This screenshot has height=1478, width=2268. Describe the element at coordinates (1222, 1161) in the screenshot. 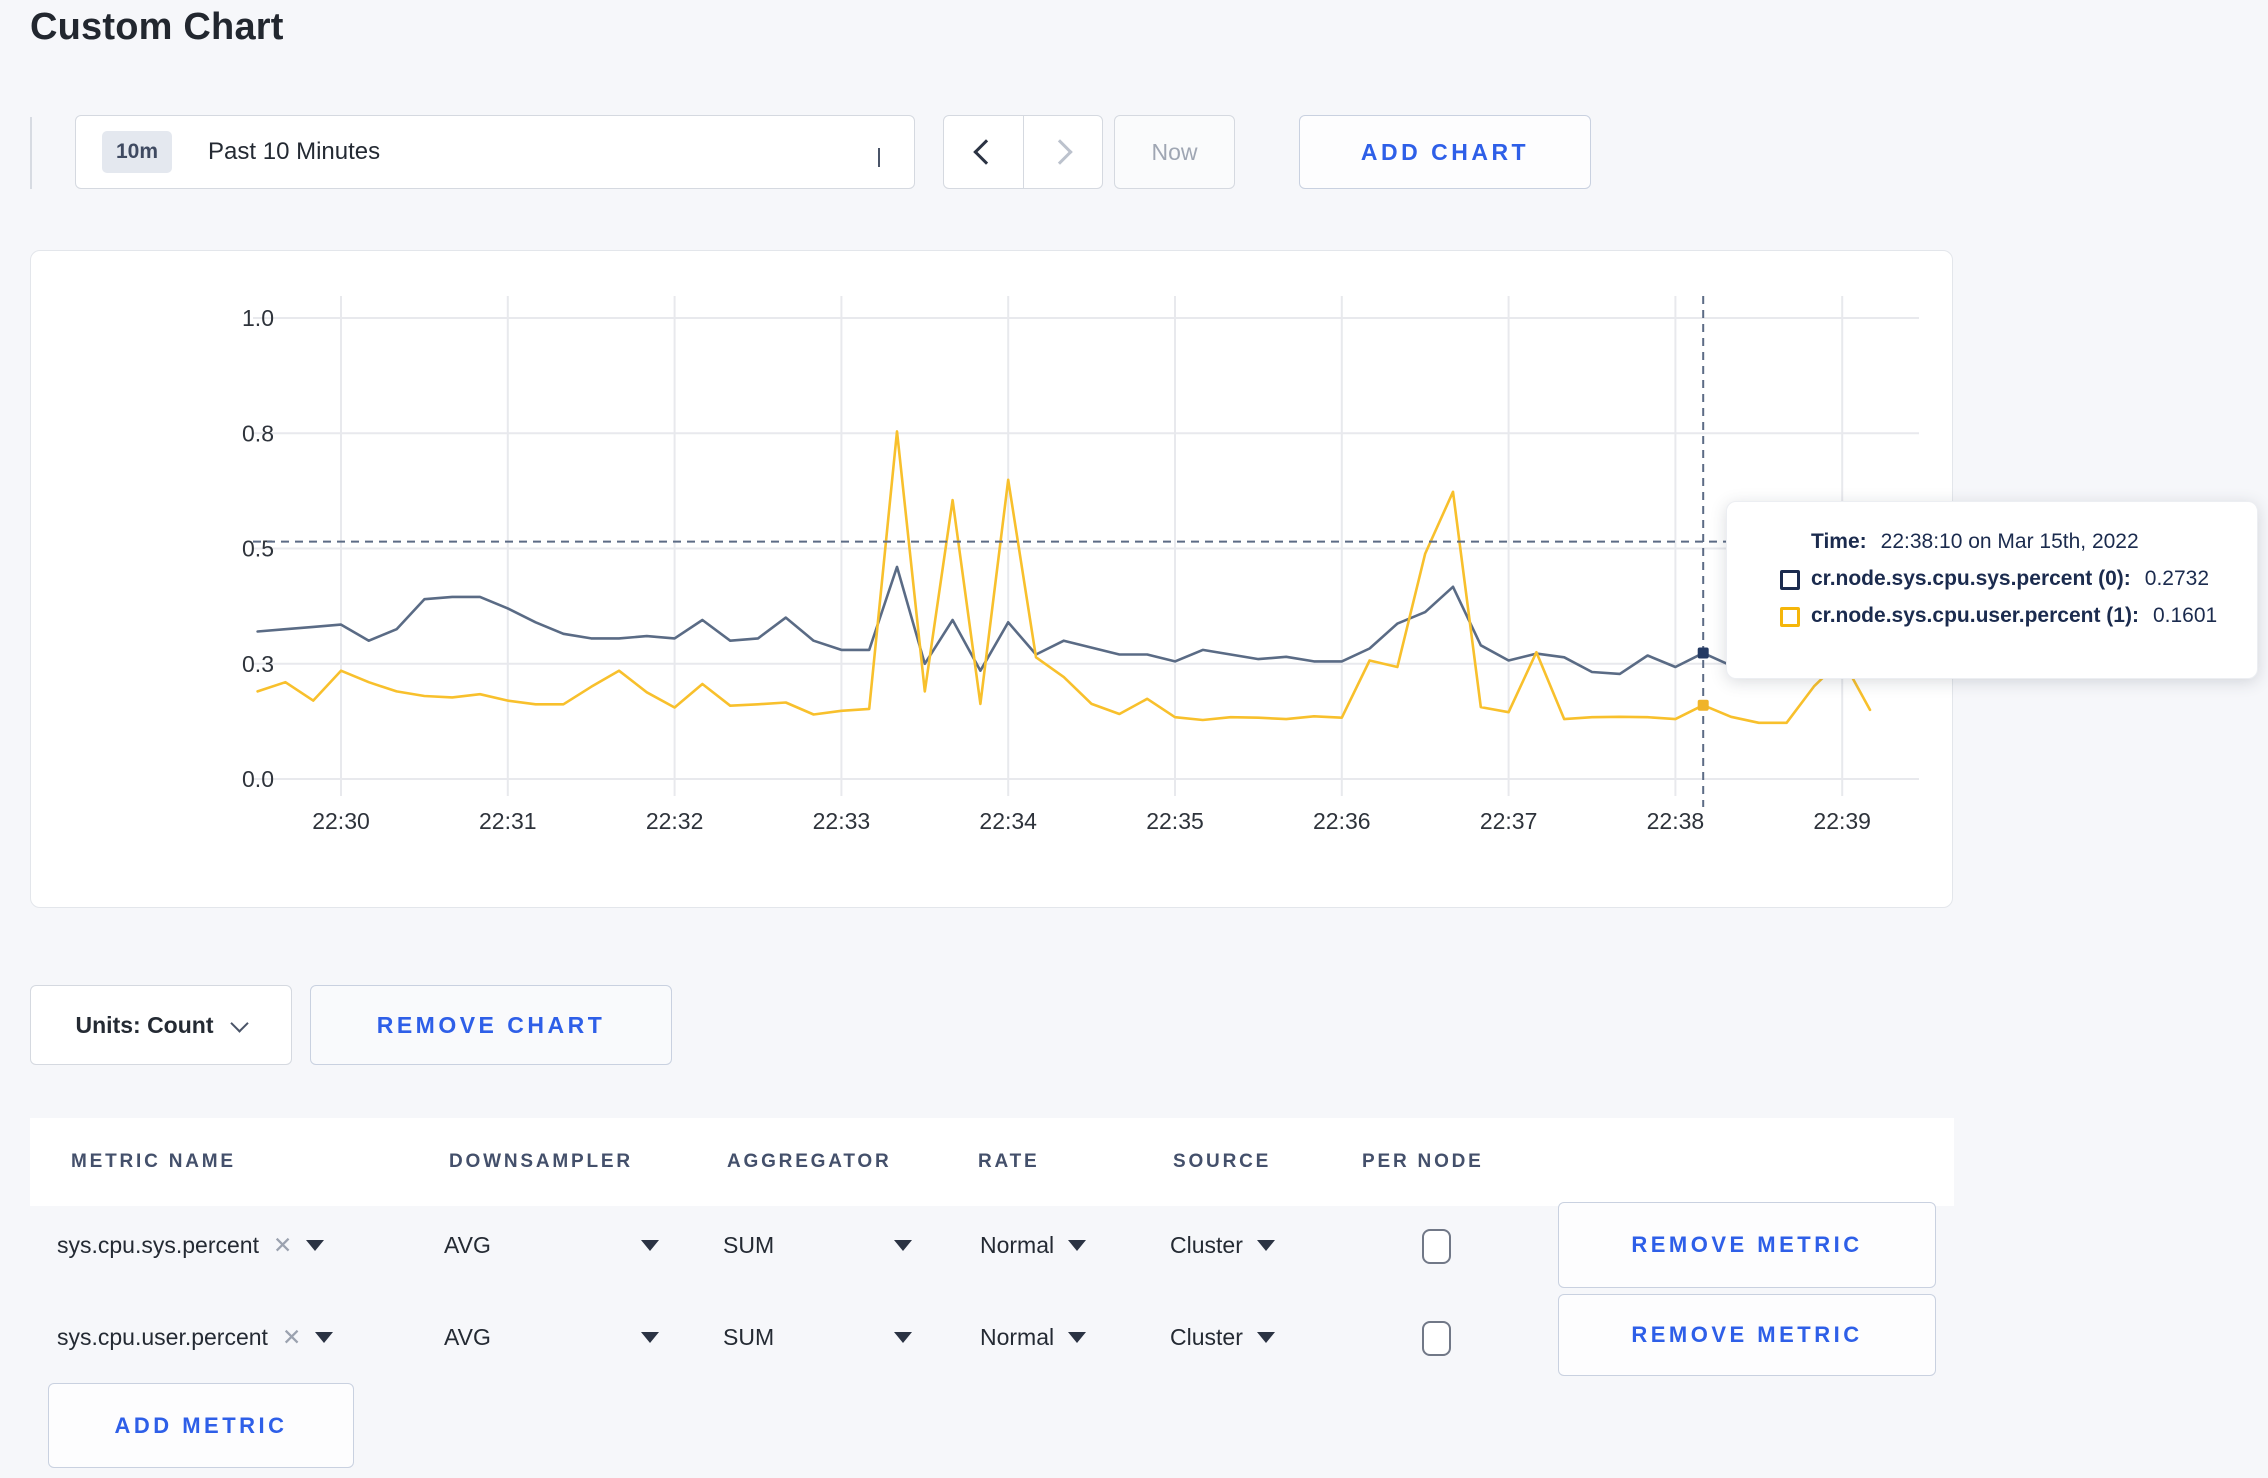

I see `header-source: SOURCE` at that location.